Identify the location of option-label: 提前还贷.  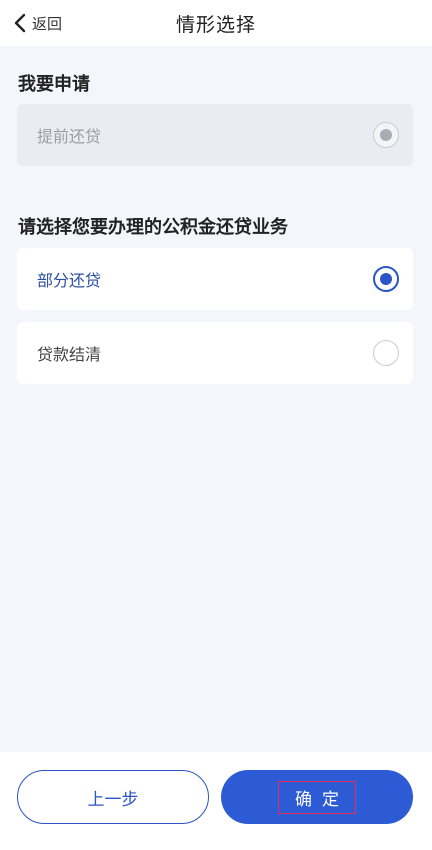
(69, 136).